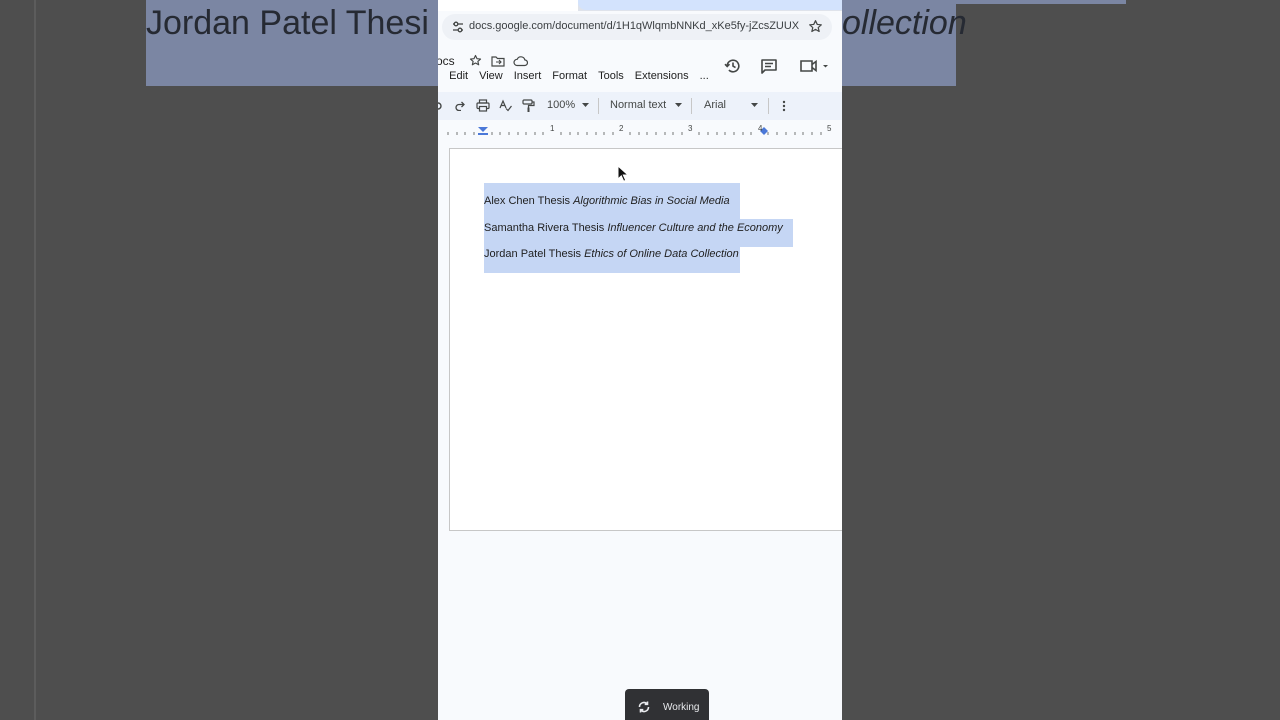  I want to click on more-options-icon, so click(784, 106).